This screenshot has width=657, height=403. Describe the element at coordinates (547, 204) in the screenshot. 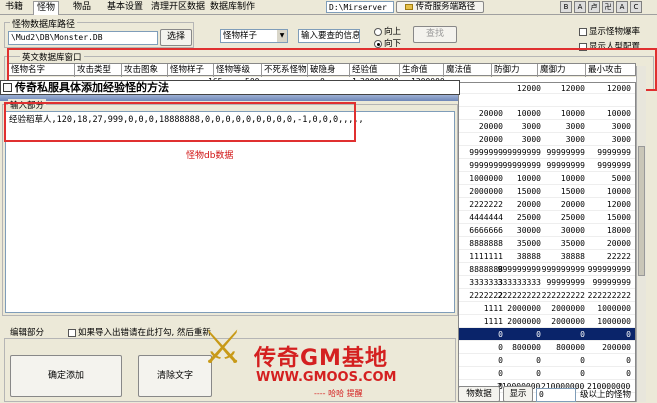

I see `table-row: 2222222 20000 20000 12000` at that location.